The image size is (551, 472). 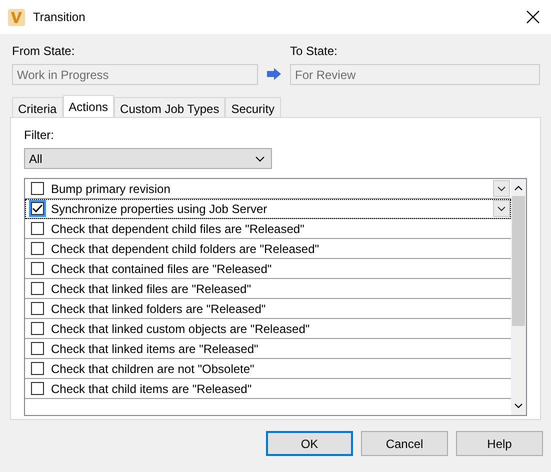 I want to click on action-row: Check that linked files are "Released", so click(x=268, y=289).